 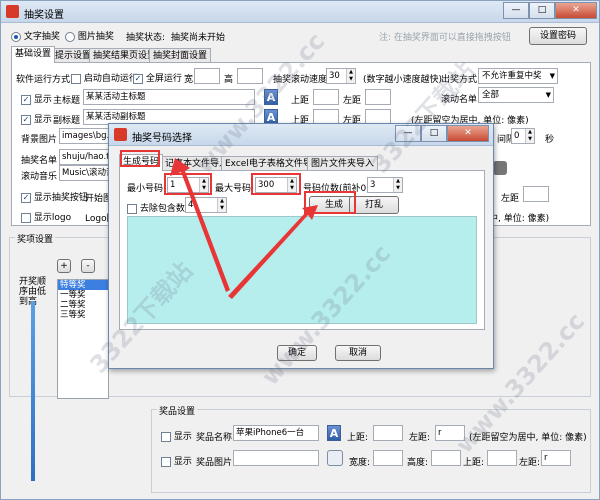 I want to click on scroll-list-label: 滚动名单, so click(x=459, y=100).